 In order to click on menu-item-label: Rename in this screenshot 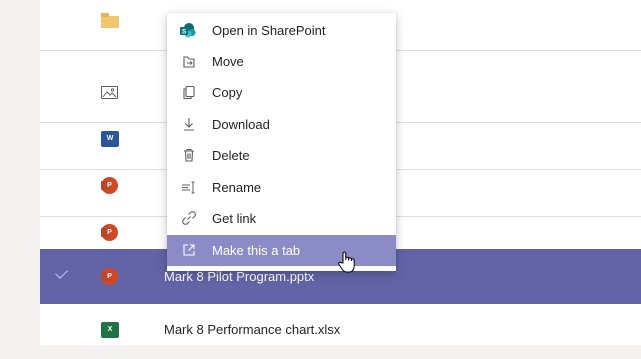, I will do `click(237, 187)`.